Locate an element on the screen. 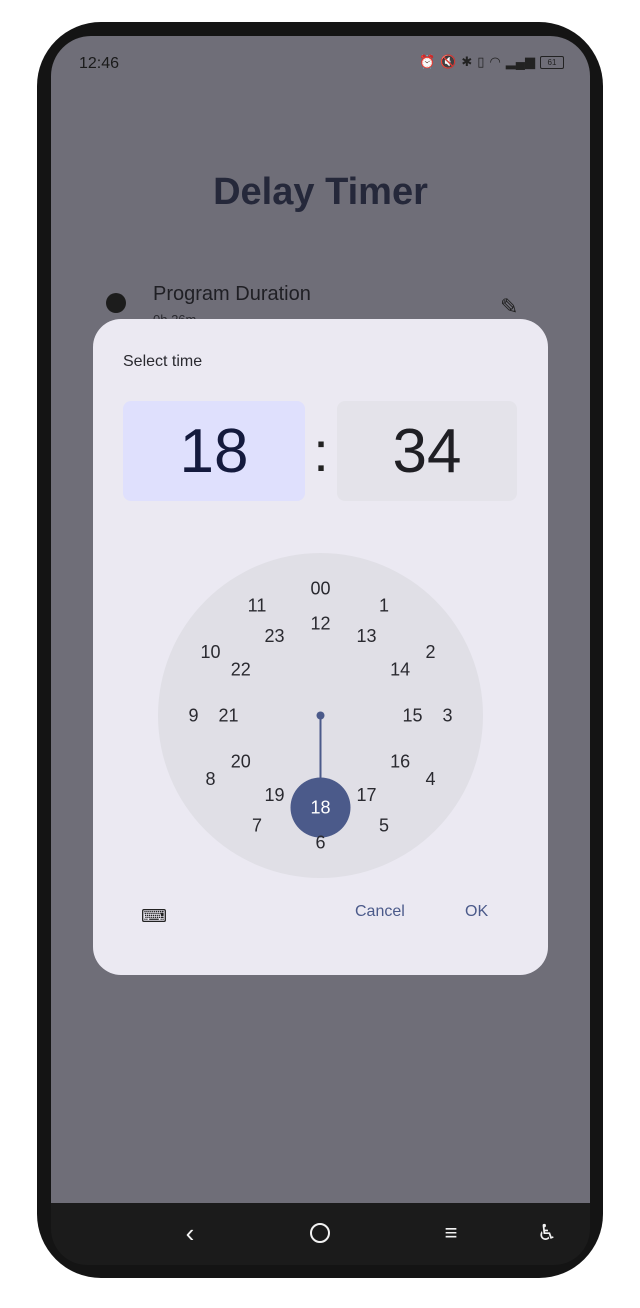 This screenshot has height=1308, width=640. outer-hour-11: 11 is located at coordinates (257, 606).